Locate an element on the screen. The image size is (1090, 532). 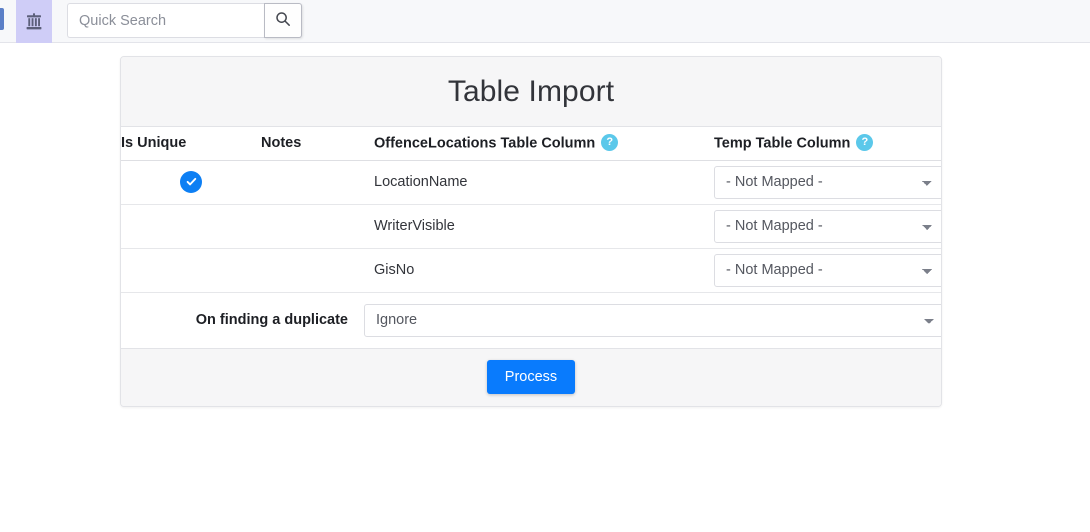
cell-source-column: GisNo is located at coordinates (531, 270).